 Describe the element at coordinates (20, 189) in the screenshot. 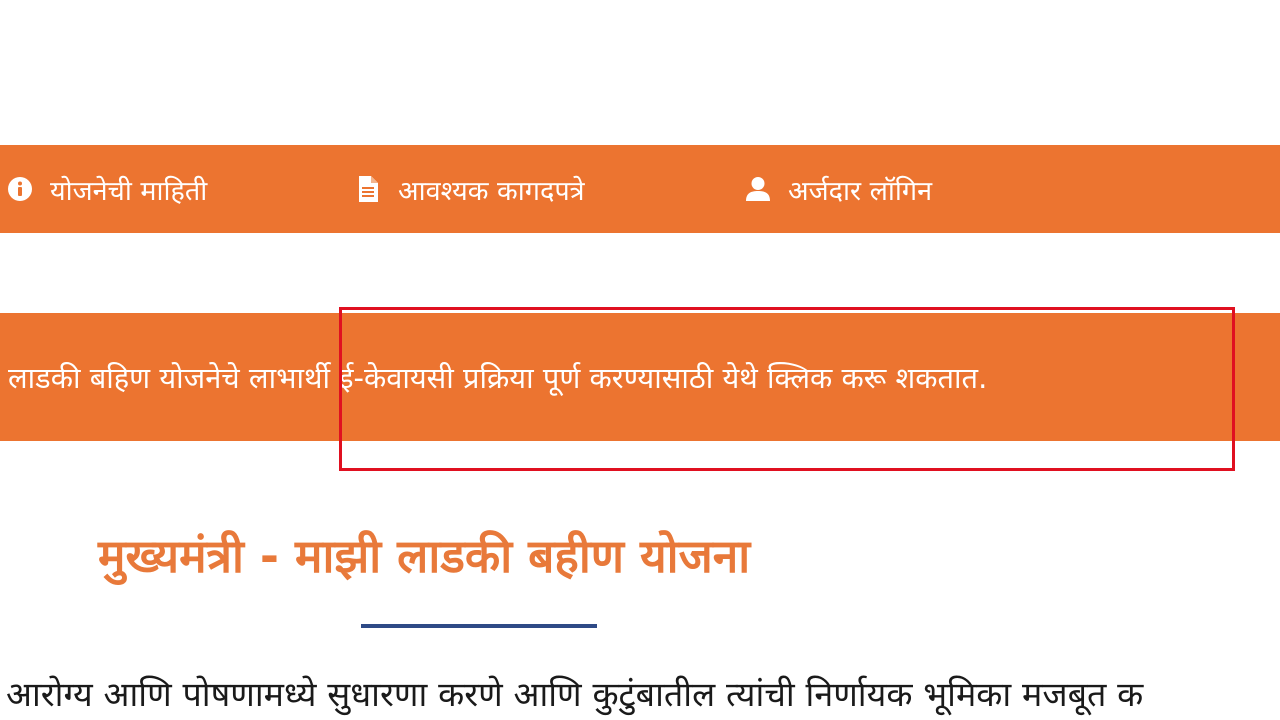

I see `info-circle-icon` at that location.